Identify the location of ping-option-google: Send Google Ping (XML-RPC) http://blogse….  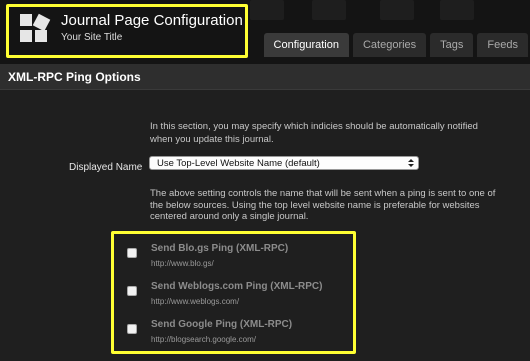
(234, 331).